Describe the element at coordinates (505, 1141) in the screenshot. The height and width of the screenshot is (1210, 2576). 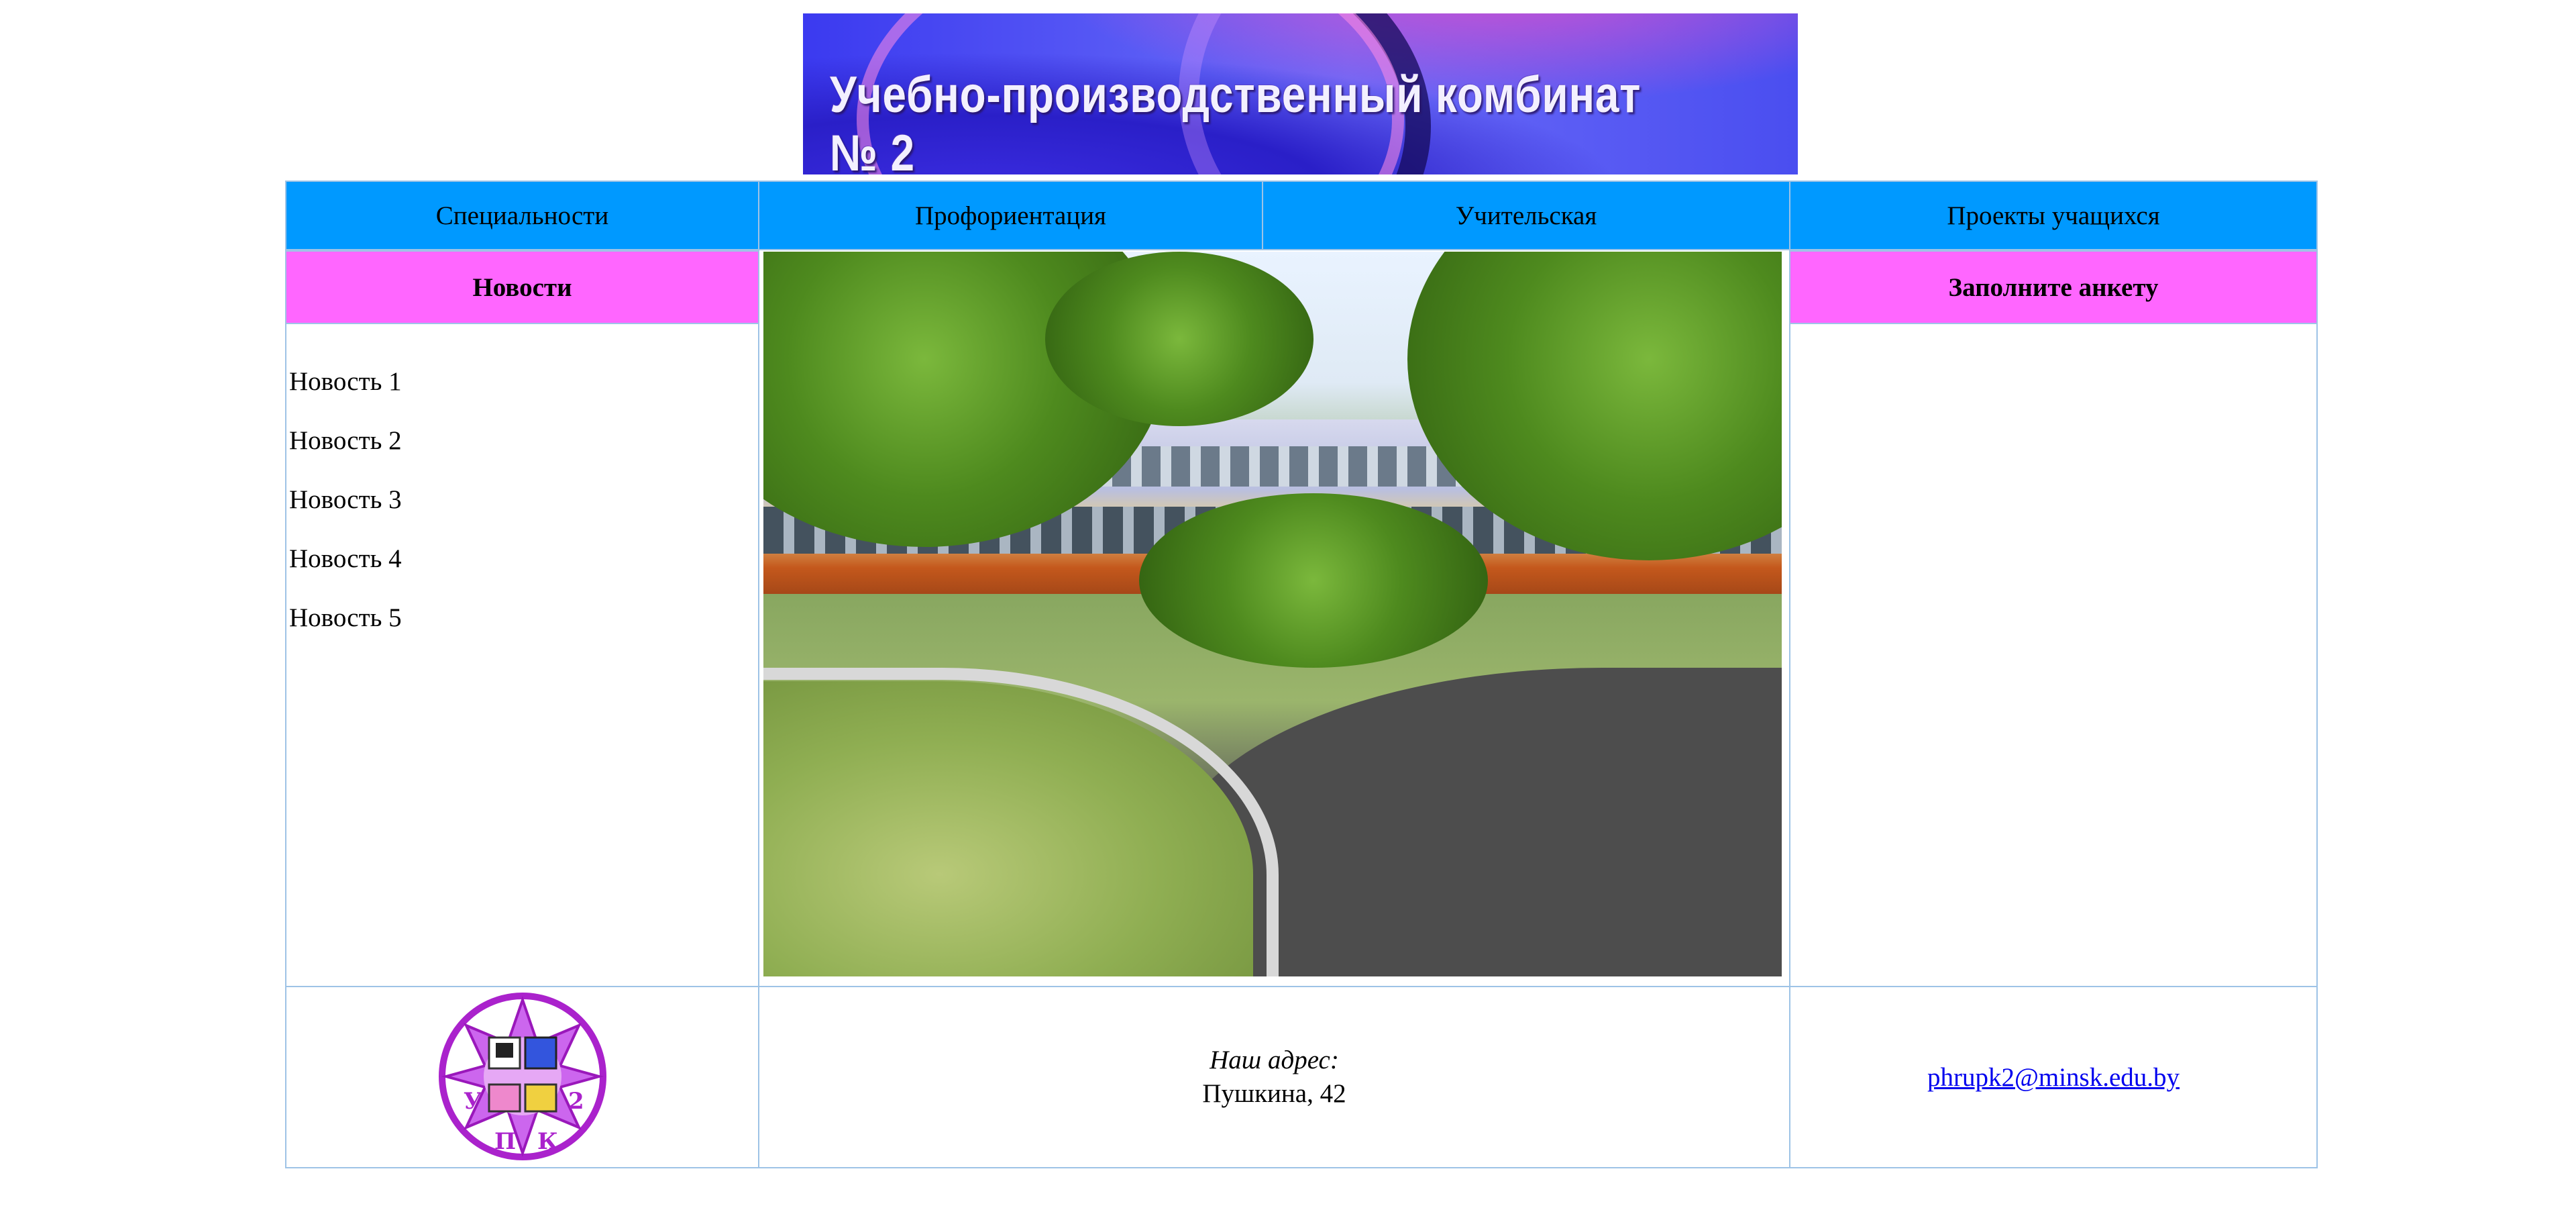
I see `logo-letter: П` at that location.